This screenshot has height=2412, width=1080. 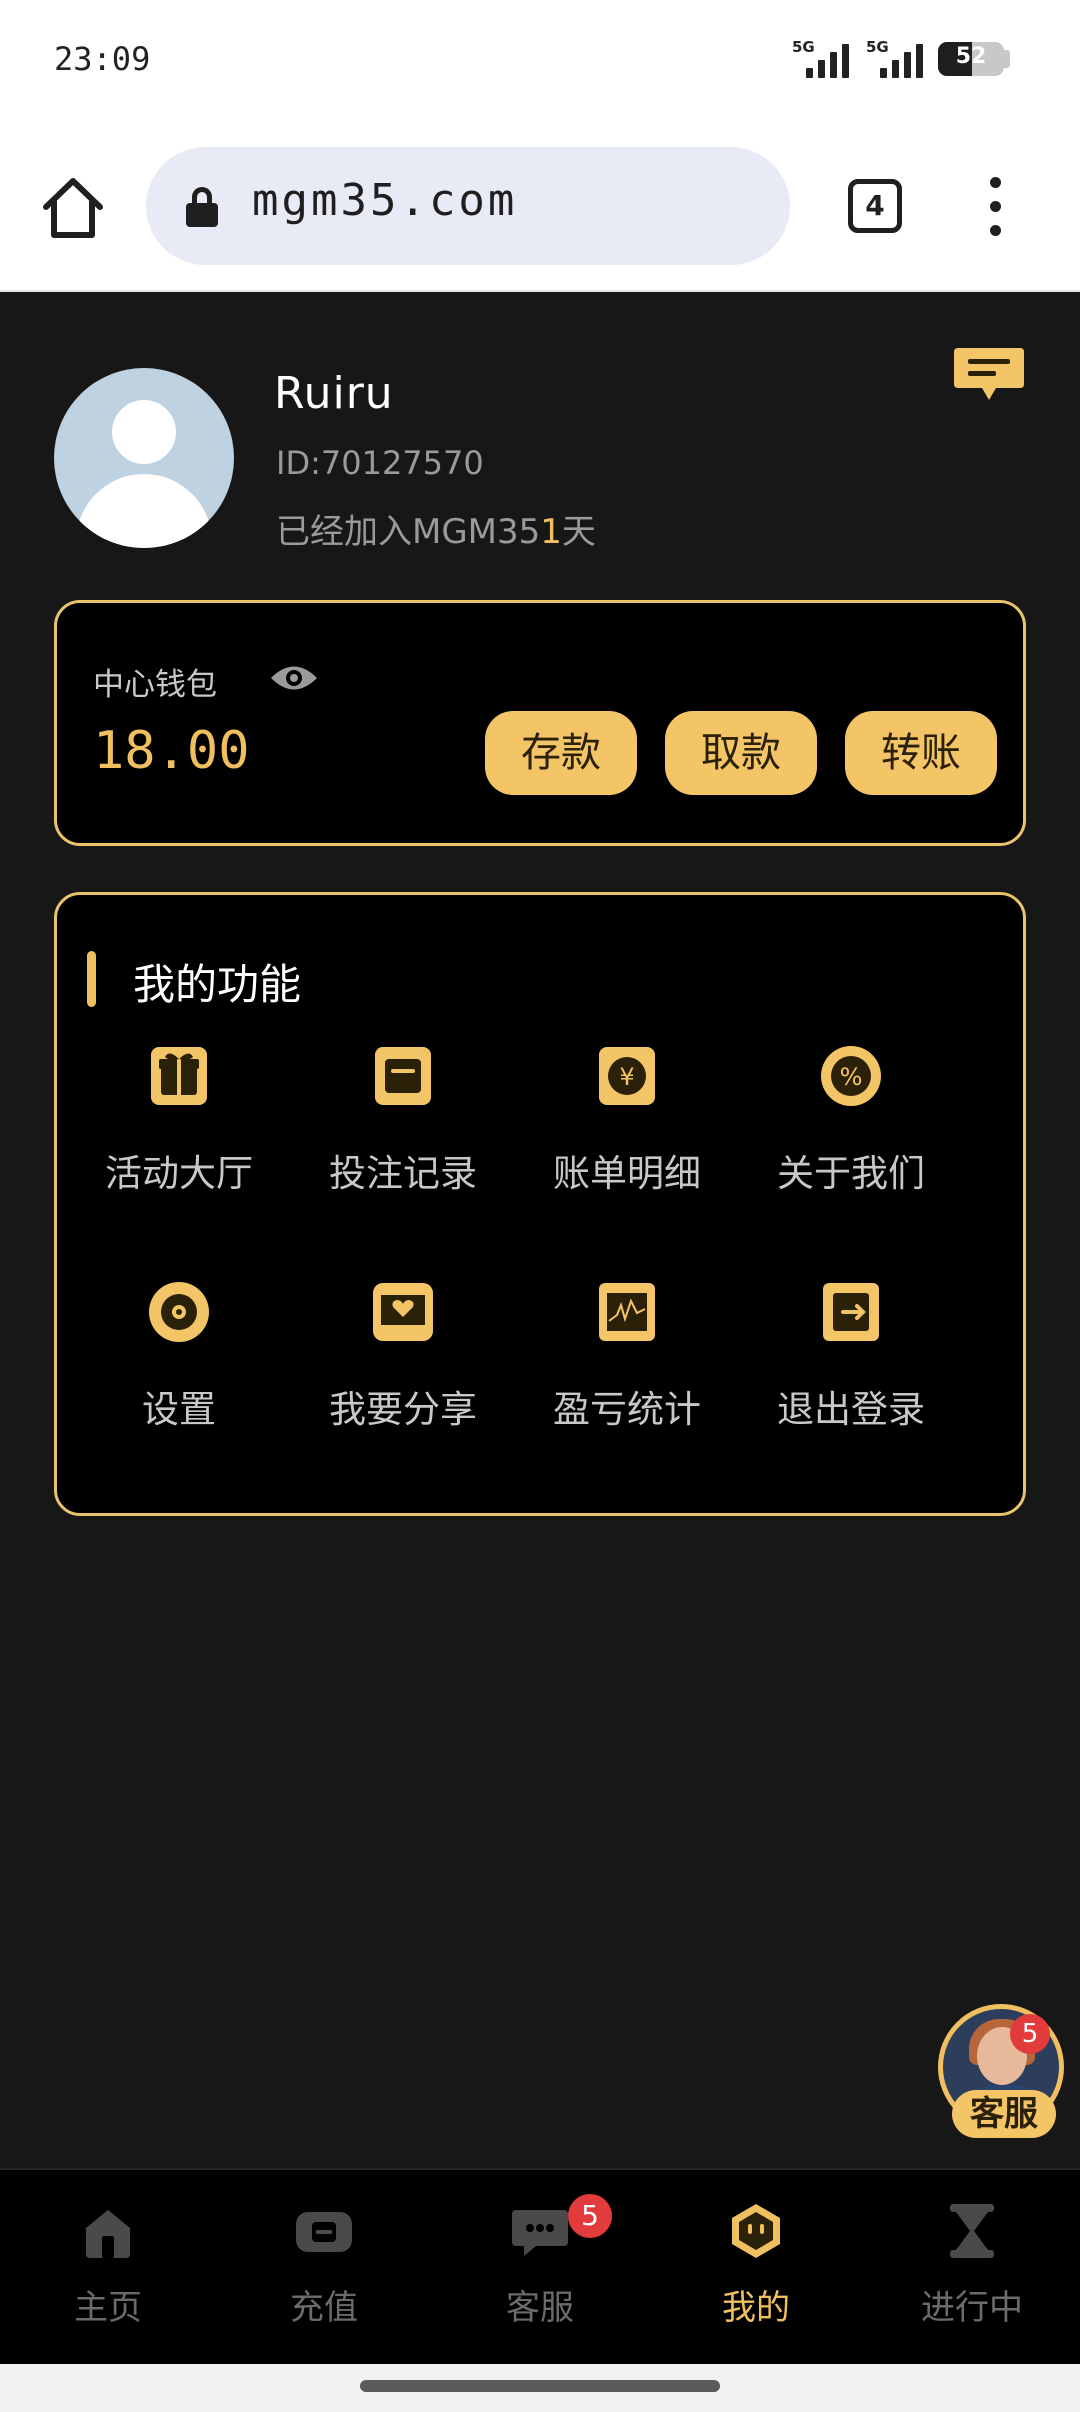 I want to click on function-item-bet-record: 投注记录, so click(x=403, y=1143).